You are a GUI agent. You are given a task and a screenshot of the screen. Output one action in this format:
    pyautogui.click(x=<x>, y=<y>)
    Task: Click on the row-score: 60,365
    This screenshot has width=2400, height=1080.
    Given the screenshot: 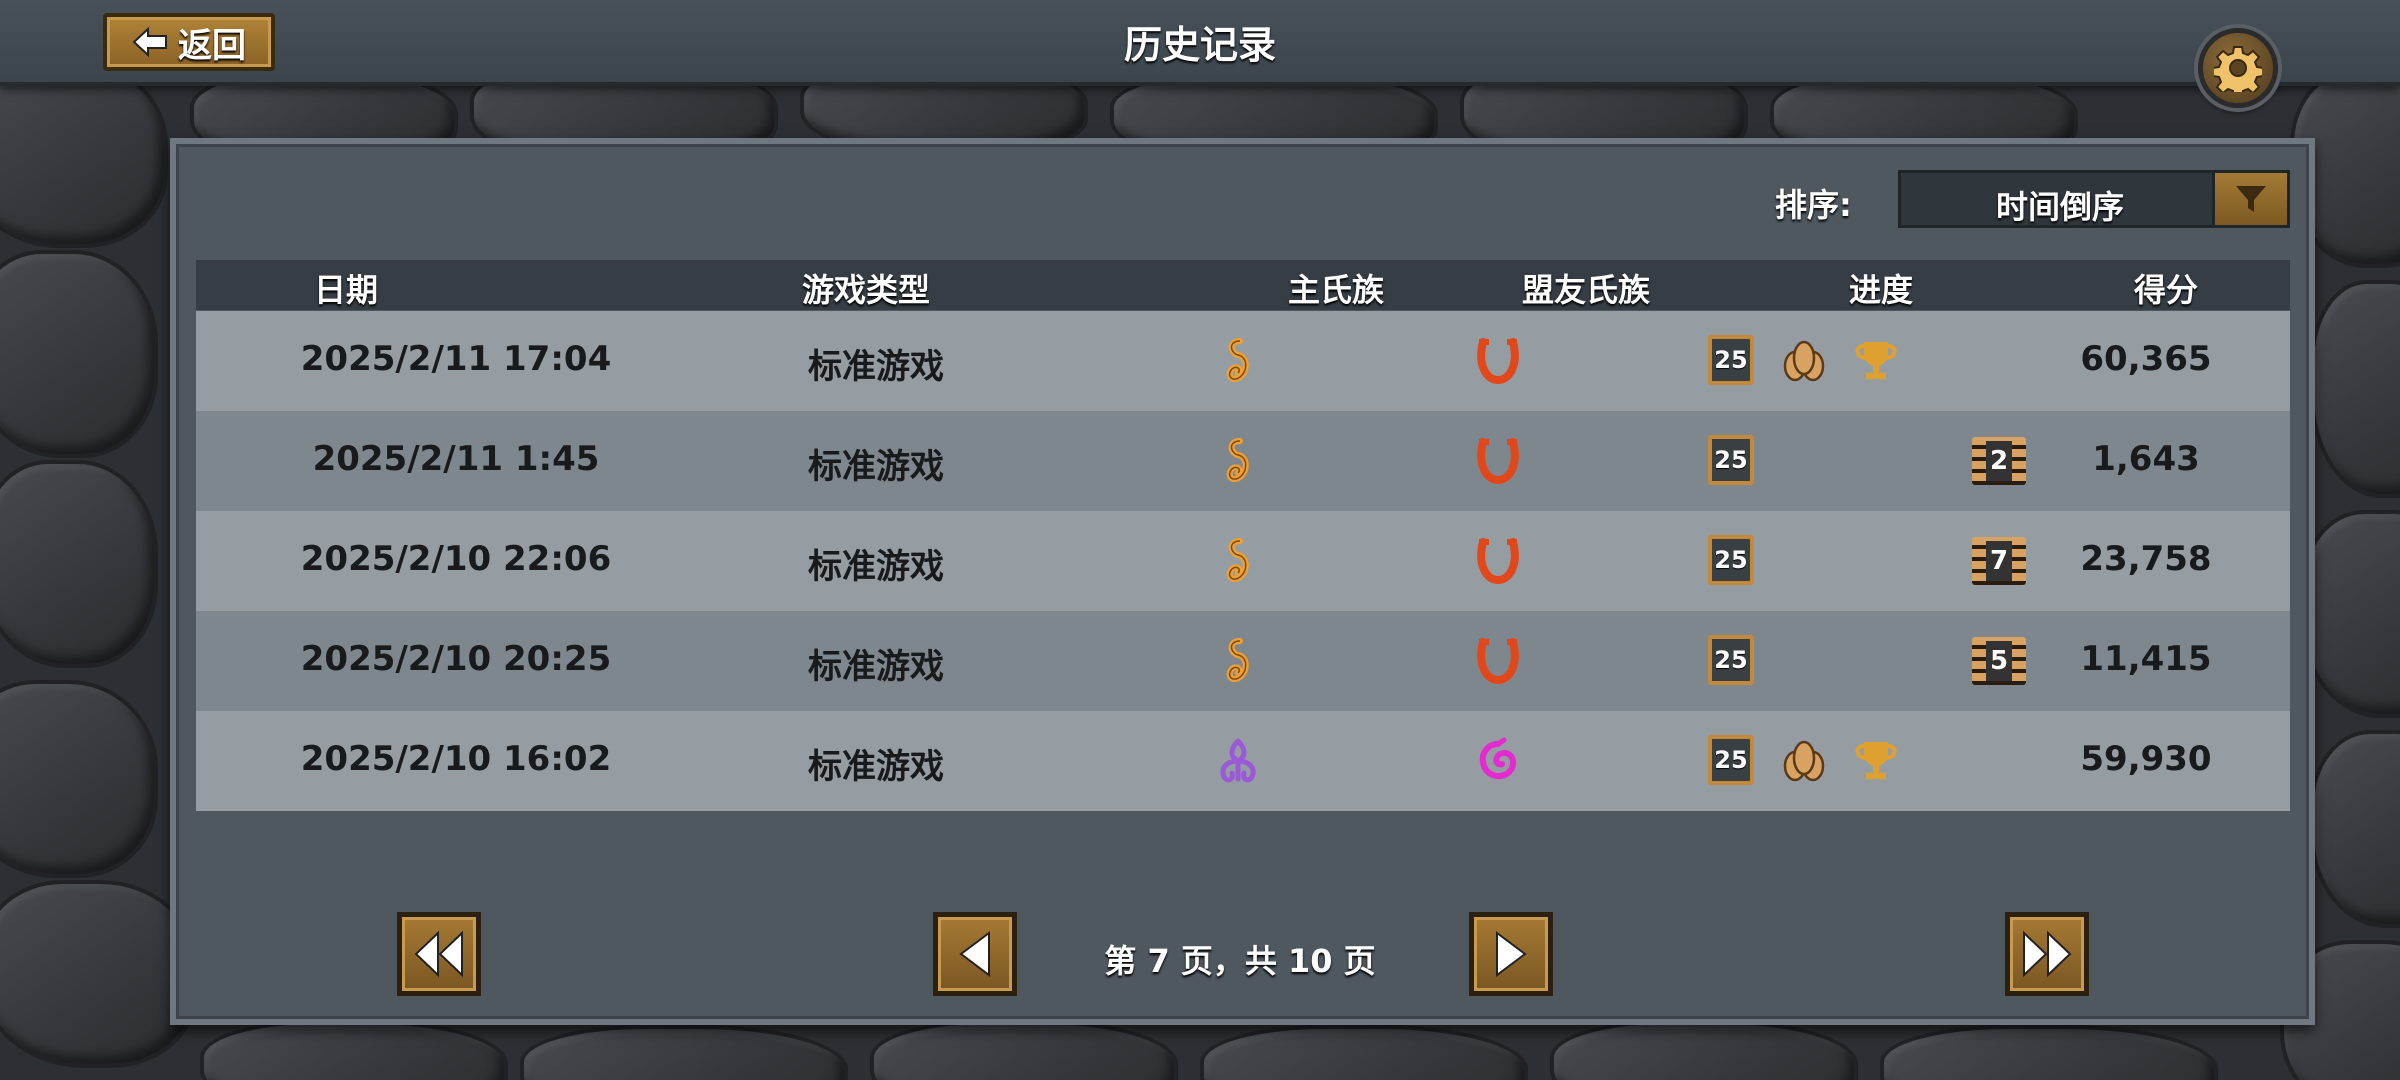 What is the action you would take?
    pyautogui.click(x=2146, y=359)
    